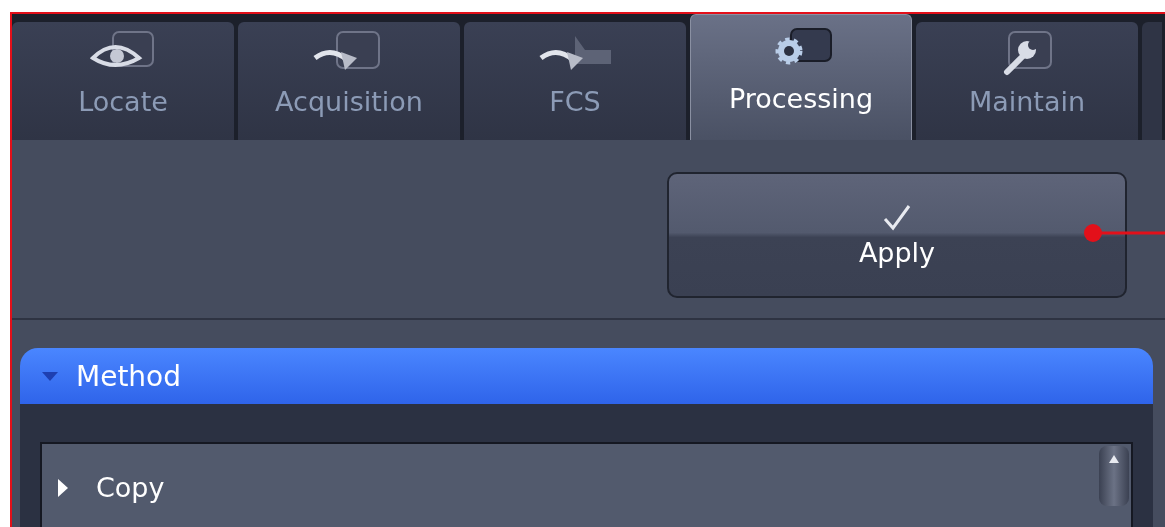 This screenshot has width=1165, height=527. Describe the element at coordinates (1027, 81) in the screenshot. I see `tab: Maintain` at that location.